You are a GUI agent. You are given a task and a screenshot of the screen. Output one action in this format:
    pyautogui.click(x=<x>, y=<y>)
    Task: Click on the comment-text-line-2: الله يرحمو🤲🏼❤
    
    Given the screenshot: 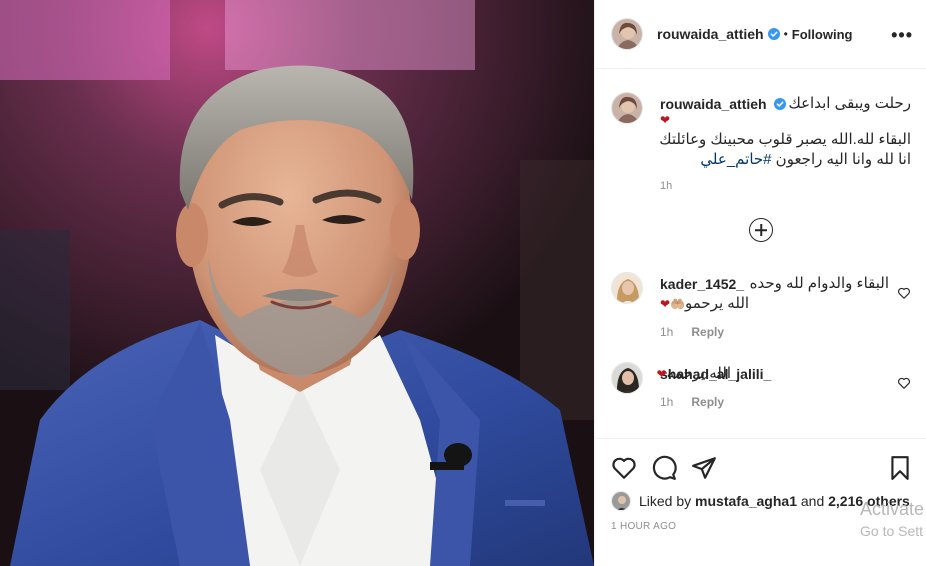 What is the action you would take?
    pyautogui.click(x=704, y=303)
    